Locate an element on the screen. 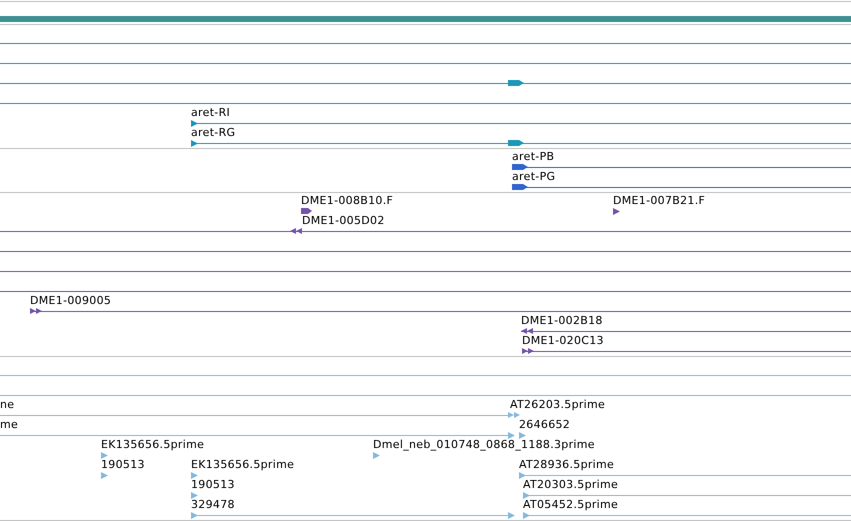  feature-label: aret-PB is located at coordinates (533, 156).